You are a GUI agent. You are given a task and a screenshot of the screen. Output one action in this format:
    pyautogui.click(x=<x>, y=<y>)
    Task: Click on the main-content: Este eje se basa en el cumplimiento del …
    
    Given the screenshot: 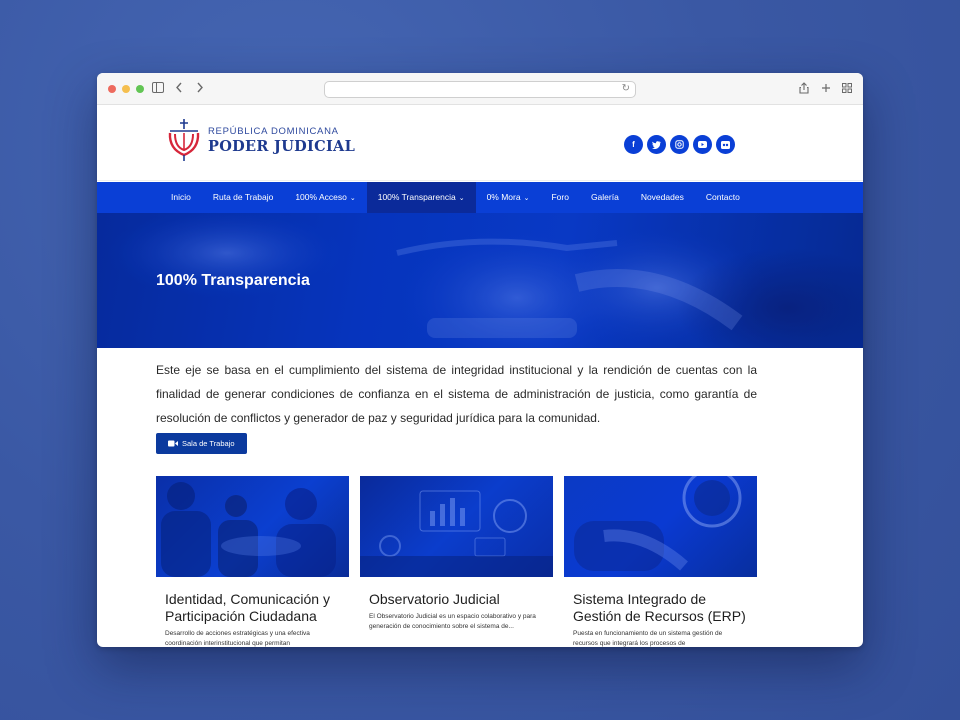 What is the action you would take?
    pyautogui.click(x=456, y=406)
    